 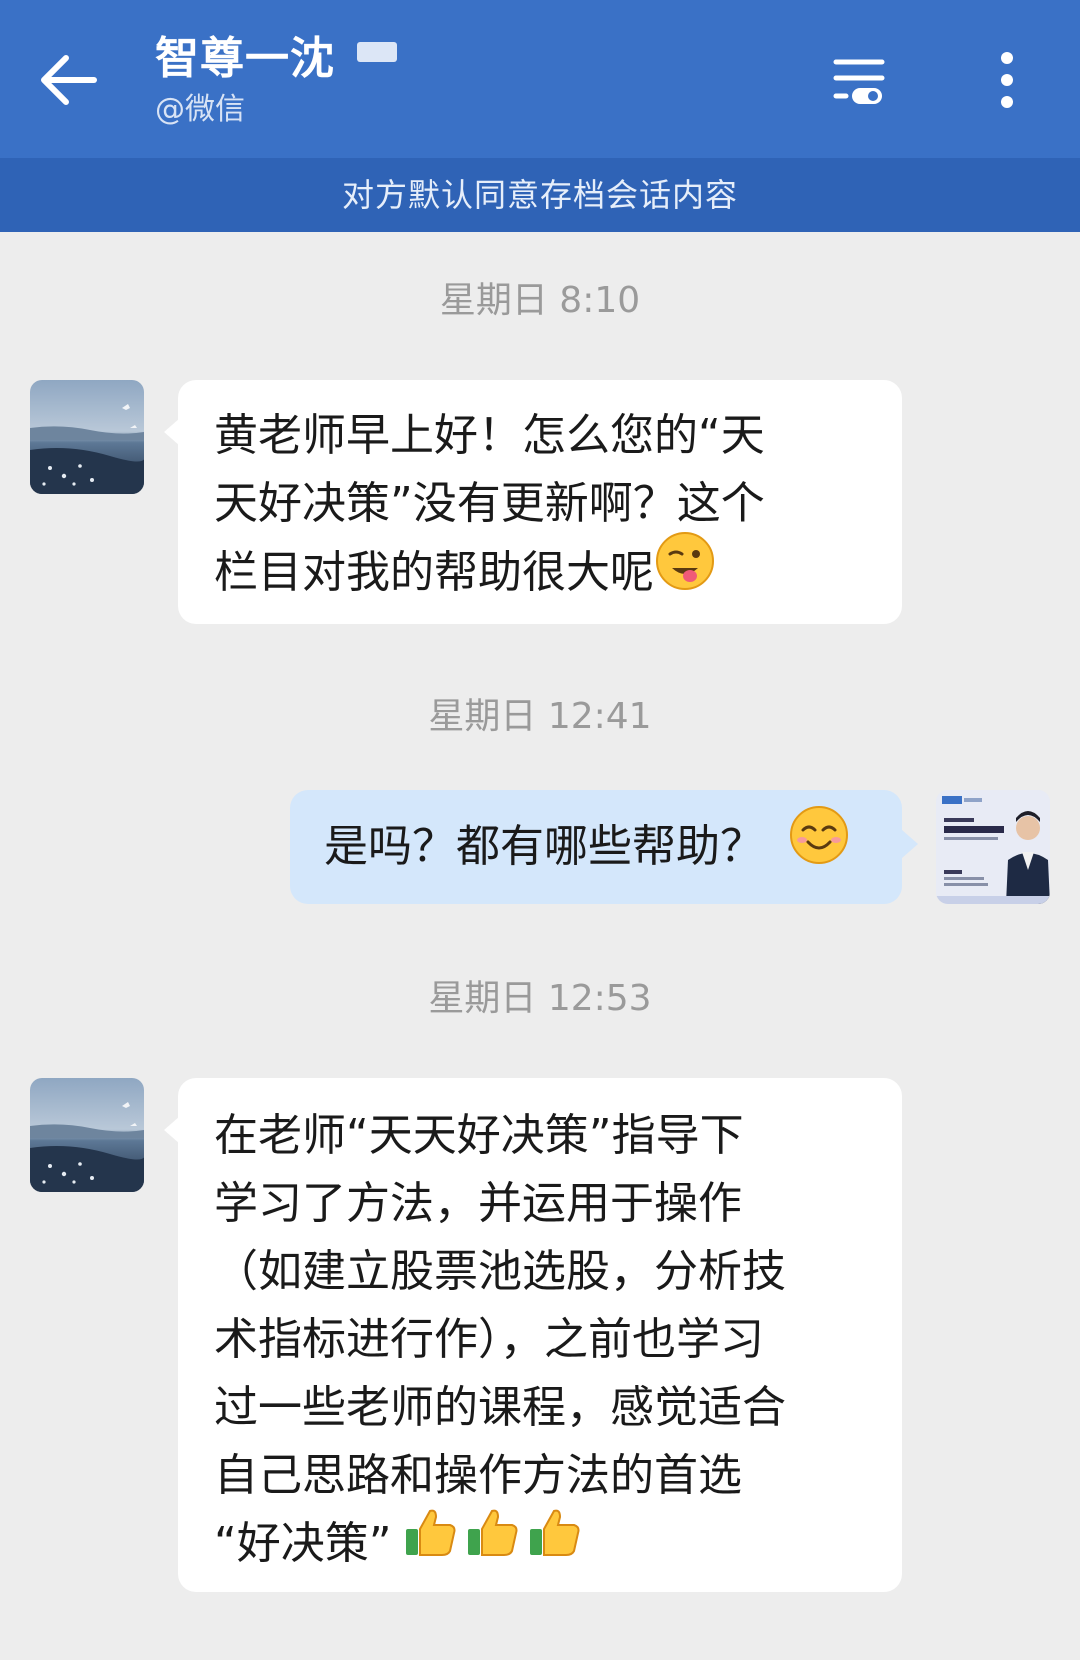 I want to click on message-line: “好决策”, so click(x=540, y=1545).